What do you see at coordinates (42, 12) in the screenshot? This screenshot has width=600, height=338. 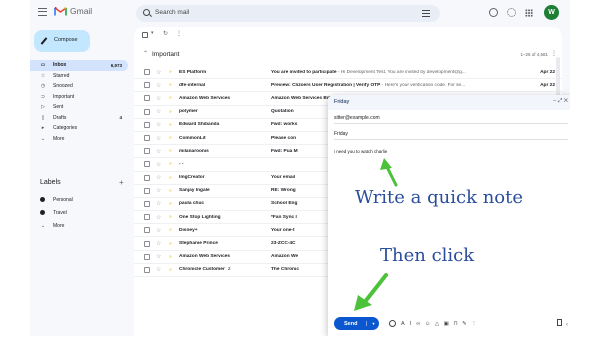 I see `menu-icon` at bounding box center [42, 12].